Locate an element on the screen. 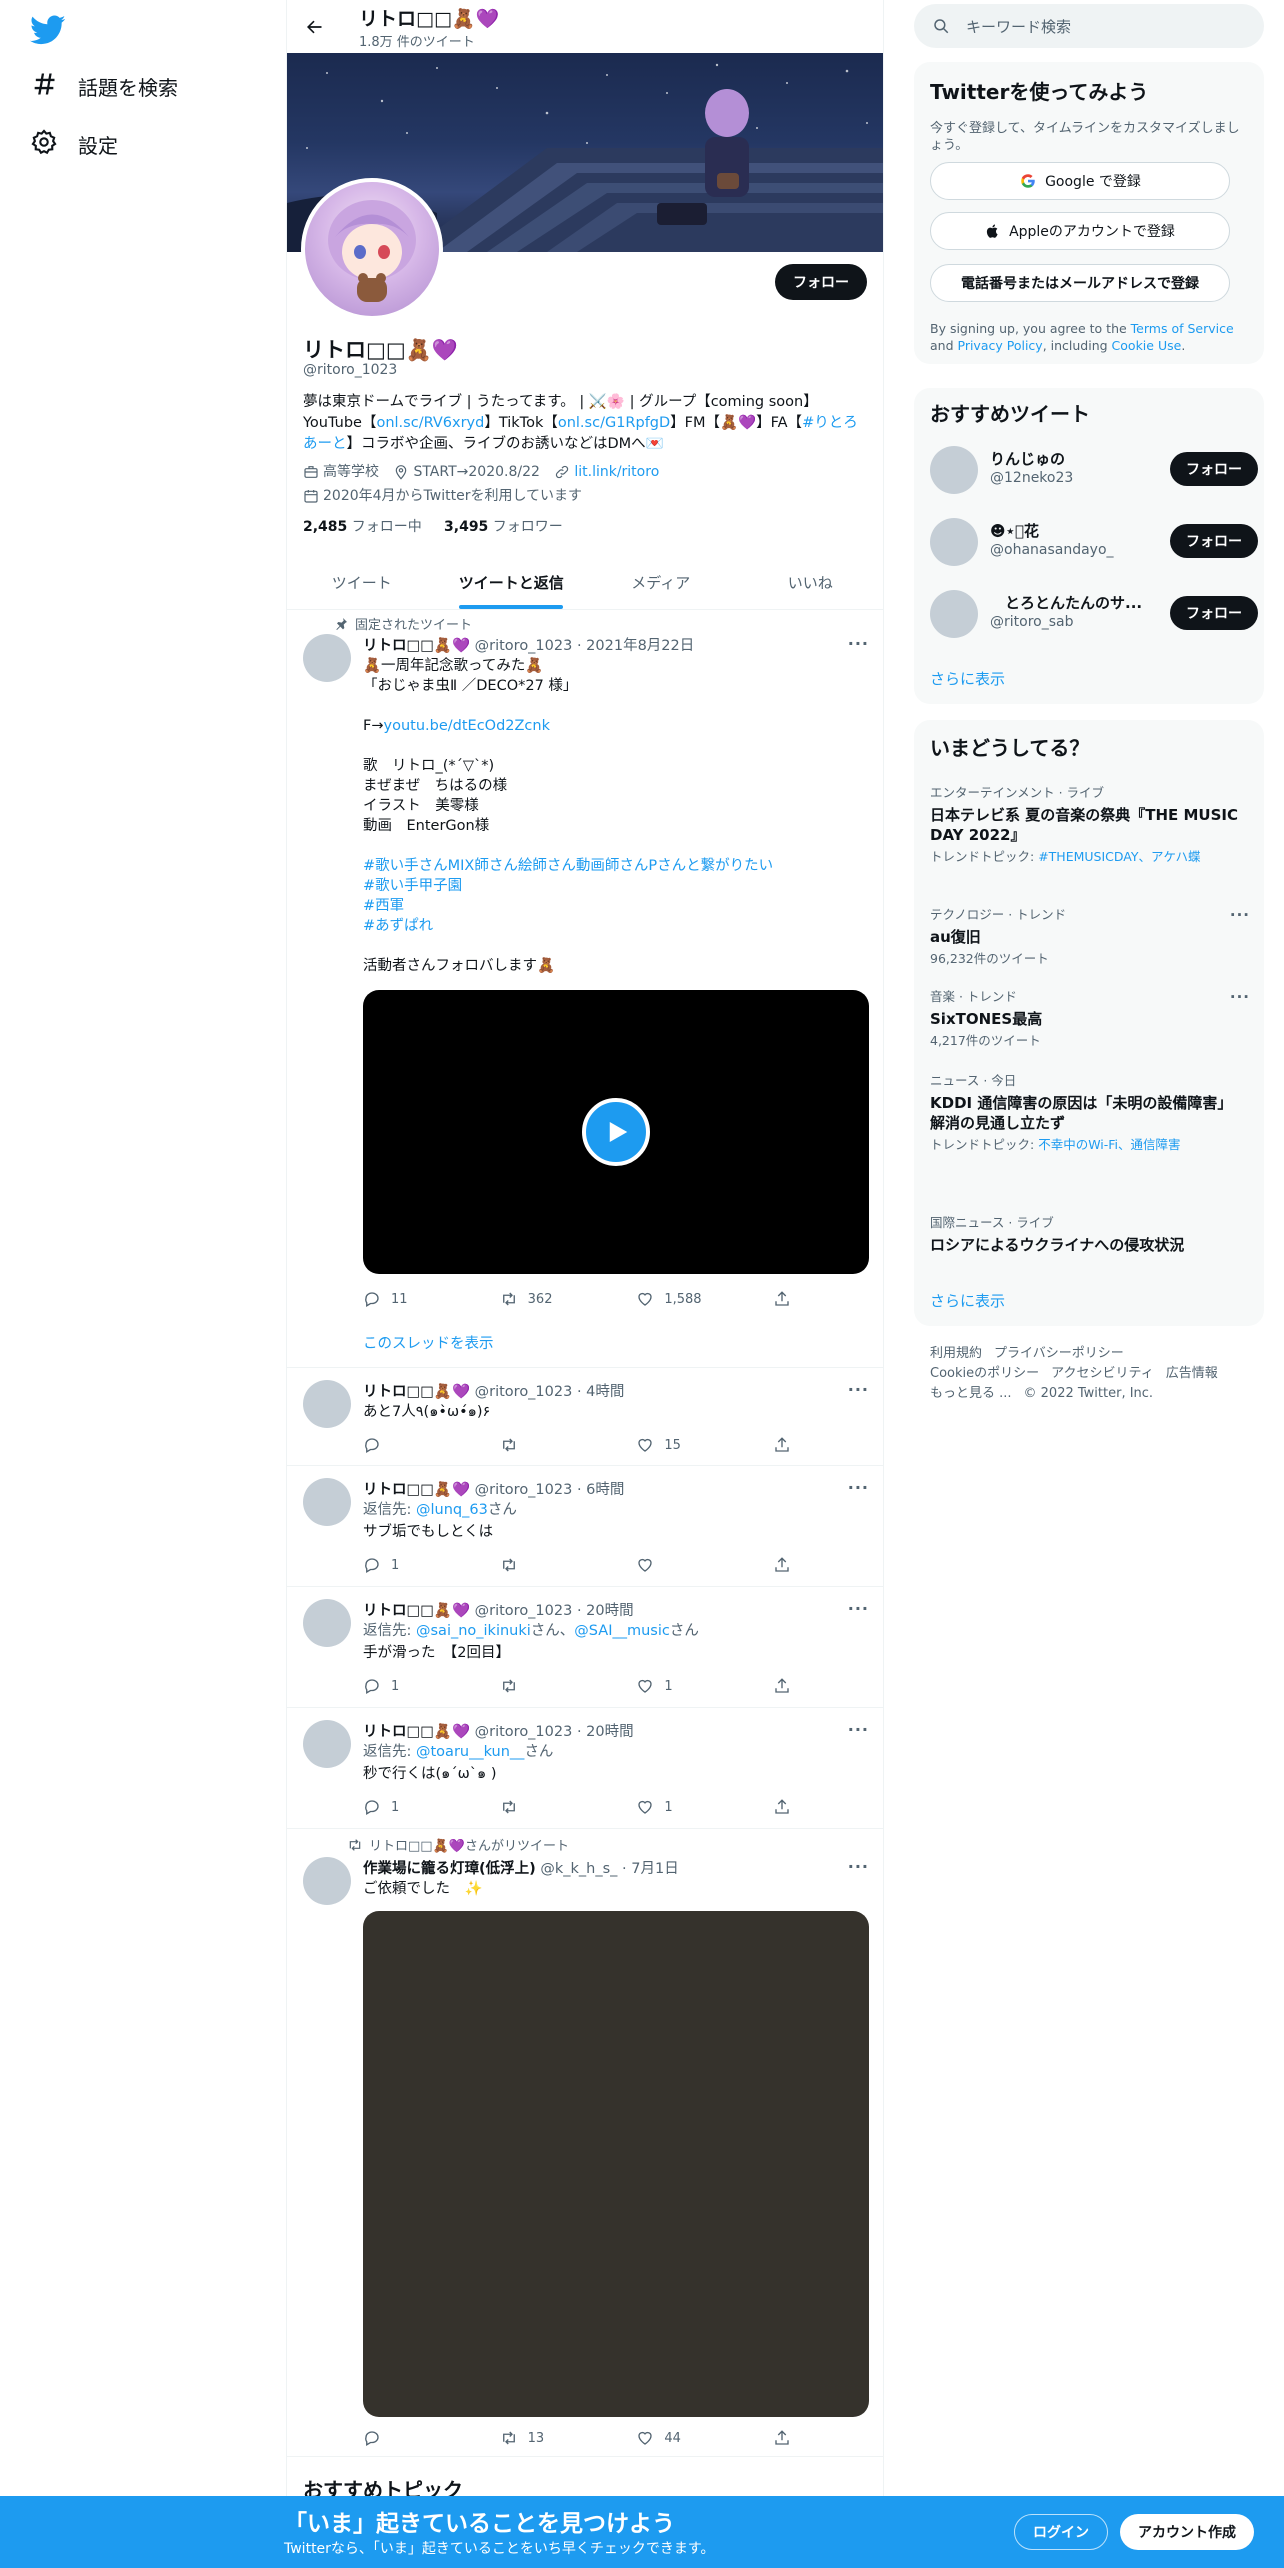  footer-terms-link: 利用規約 is located at coordinates (956, 1353).